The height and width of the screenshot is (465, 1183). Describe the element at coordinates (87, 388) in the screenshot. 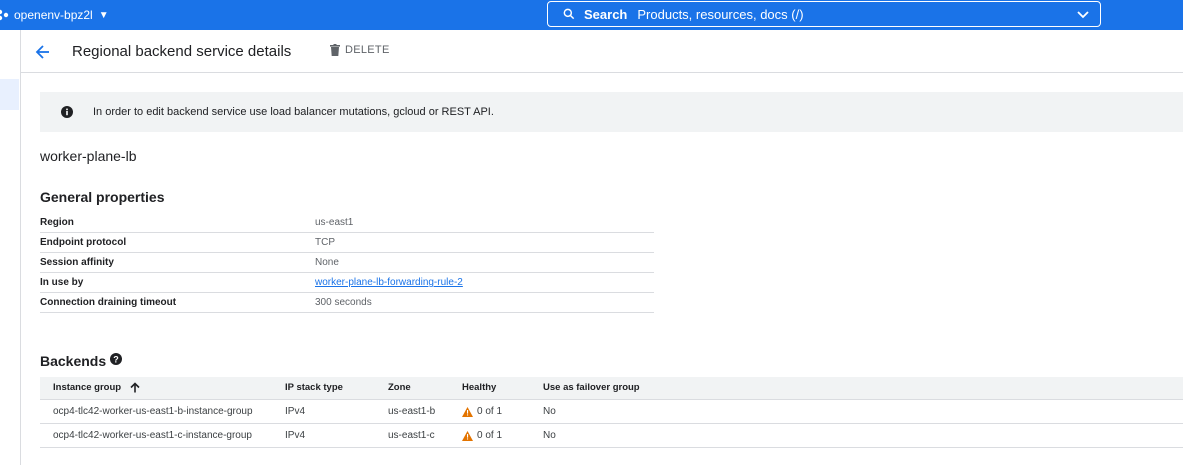

I see `column-label: Instance group` at that location.